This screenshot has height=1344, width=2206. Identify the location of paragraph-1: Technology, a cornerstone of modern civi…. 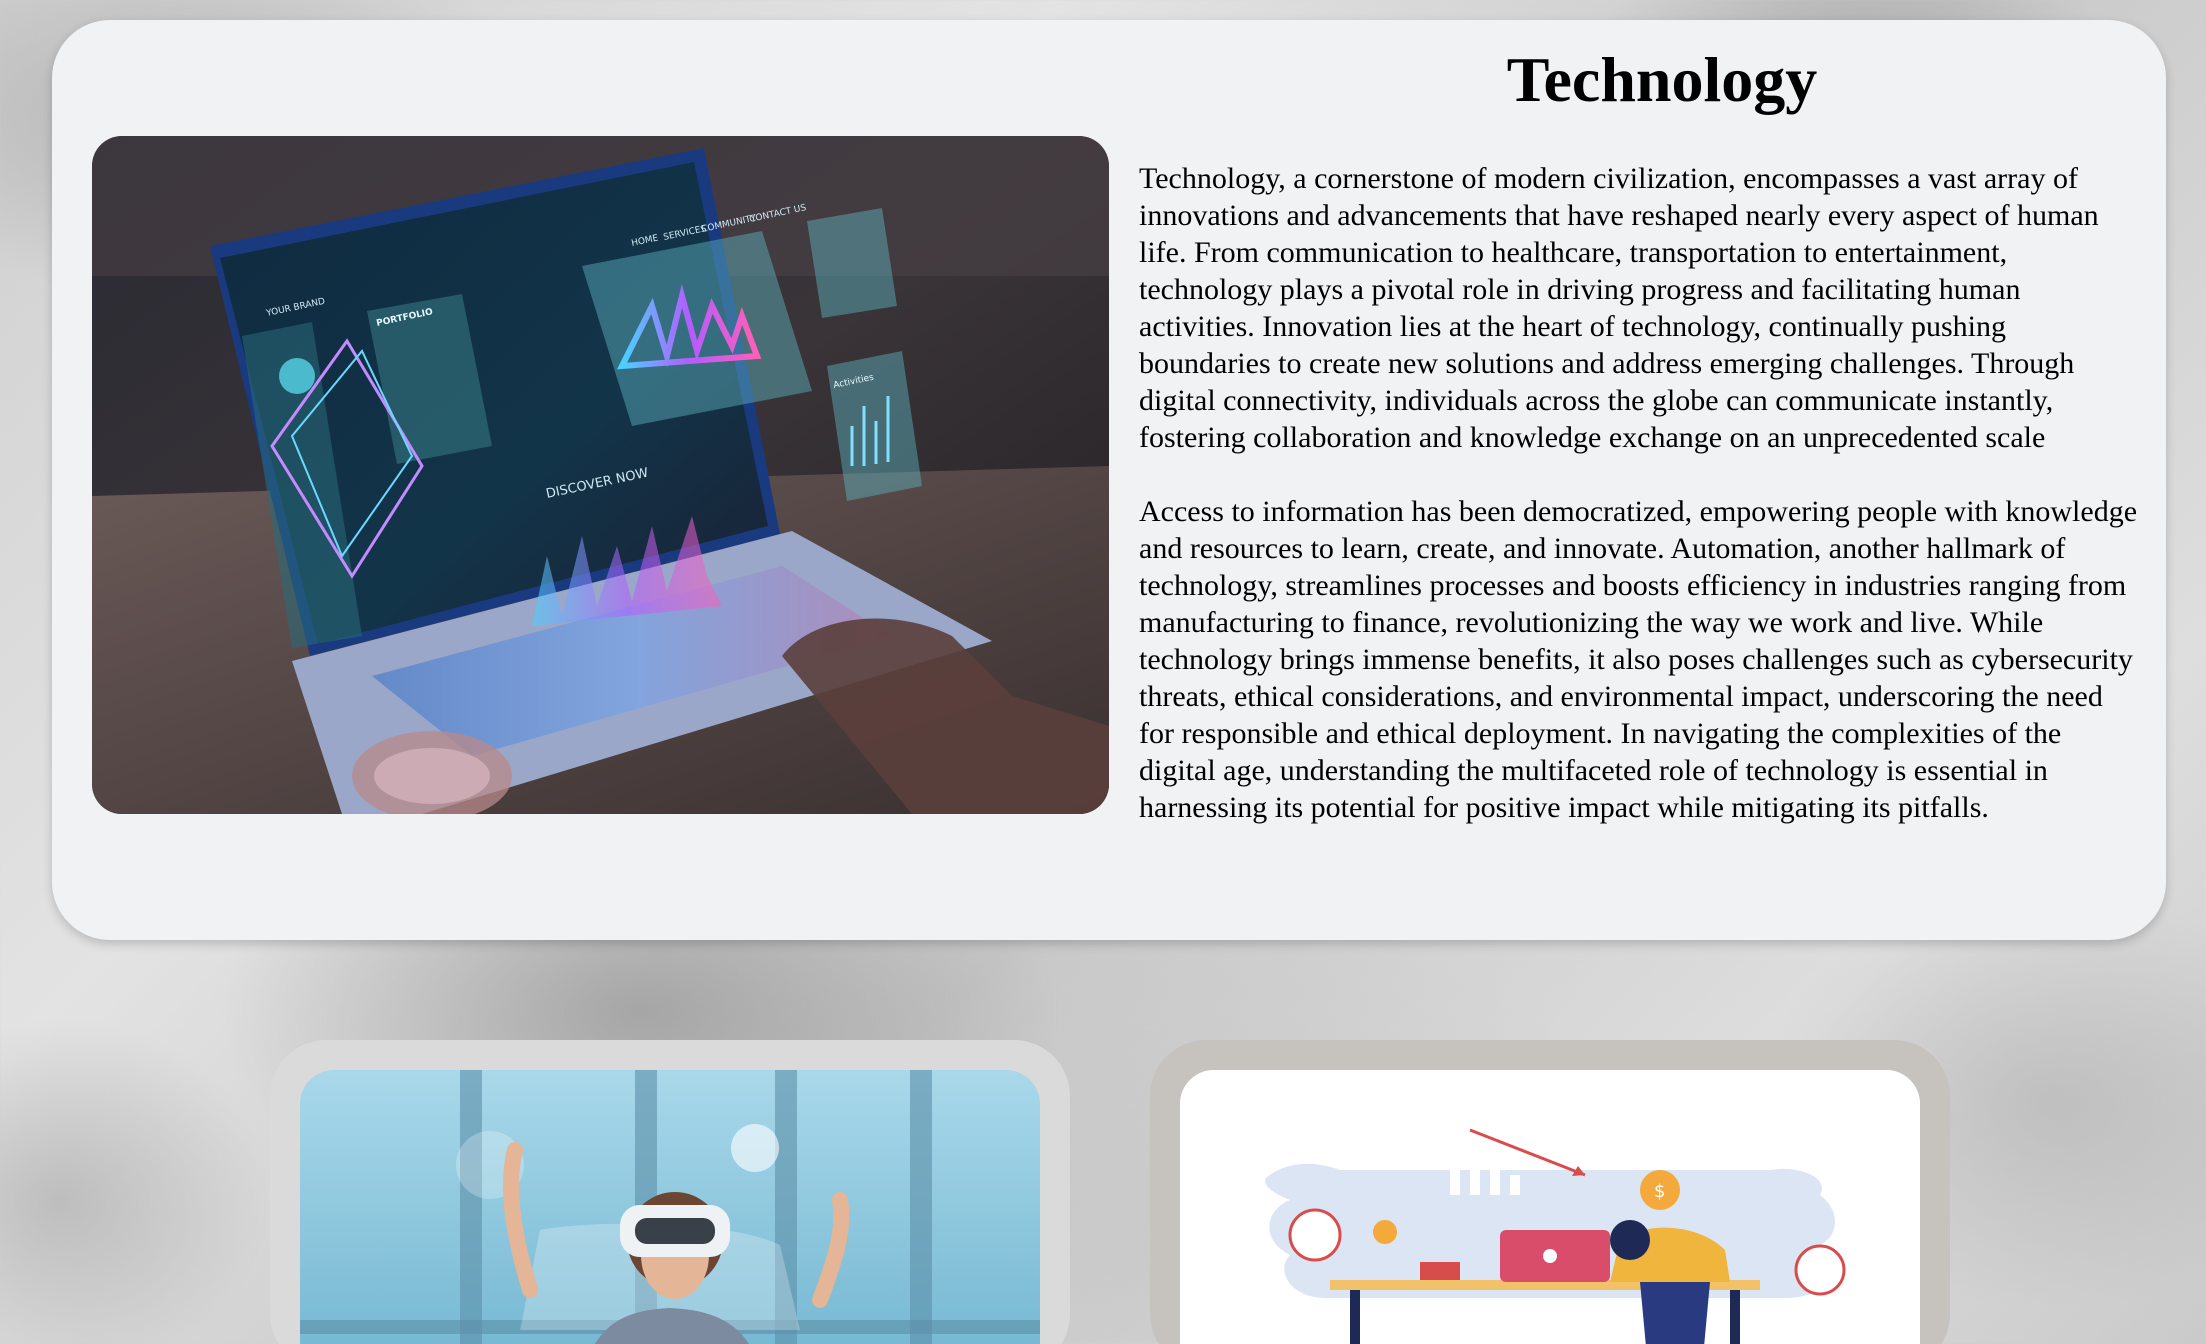
(1619, 308).